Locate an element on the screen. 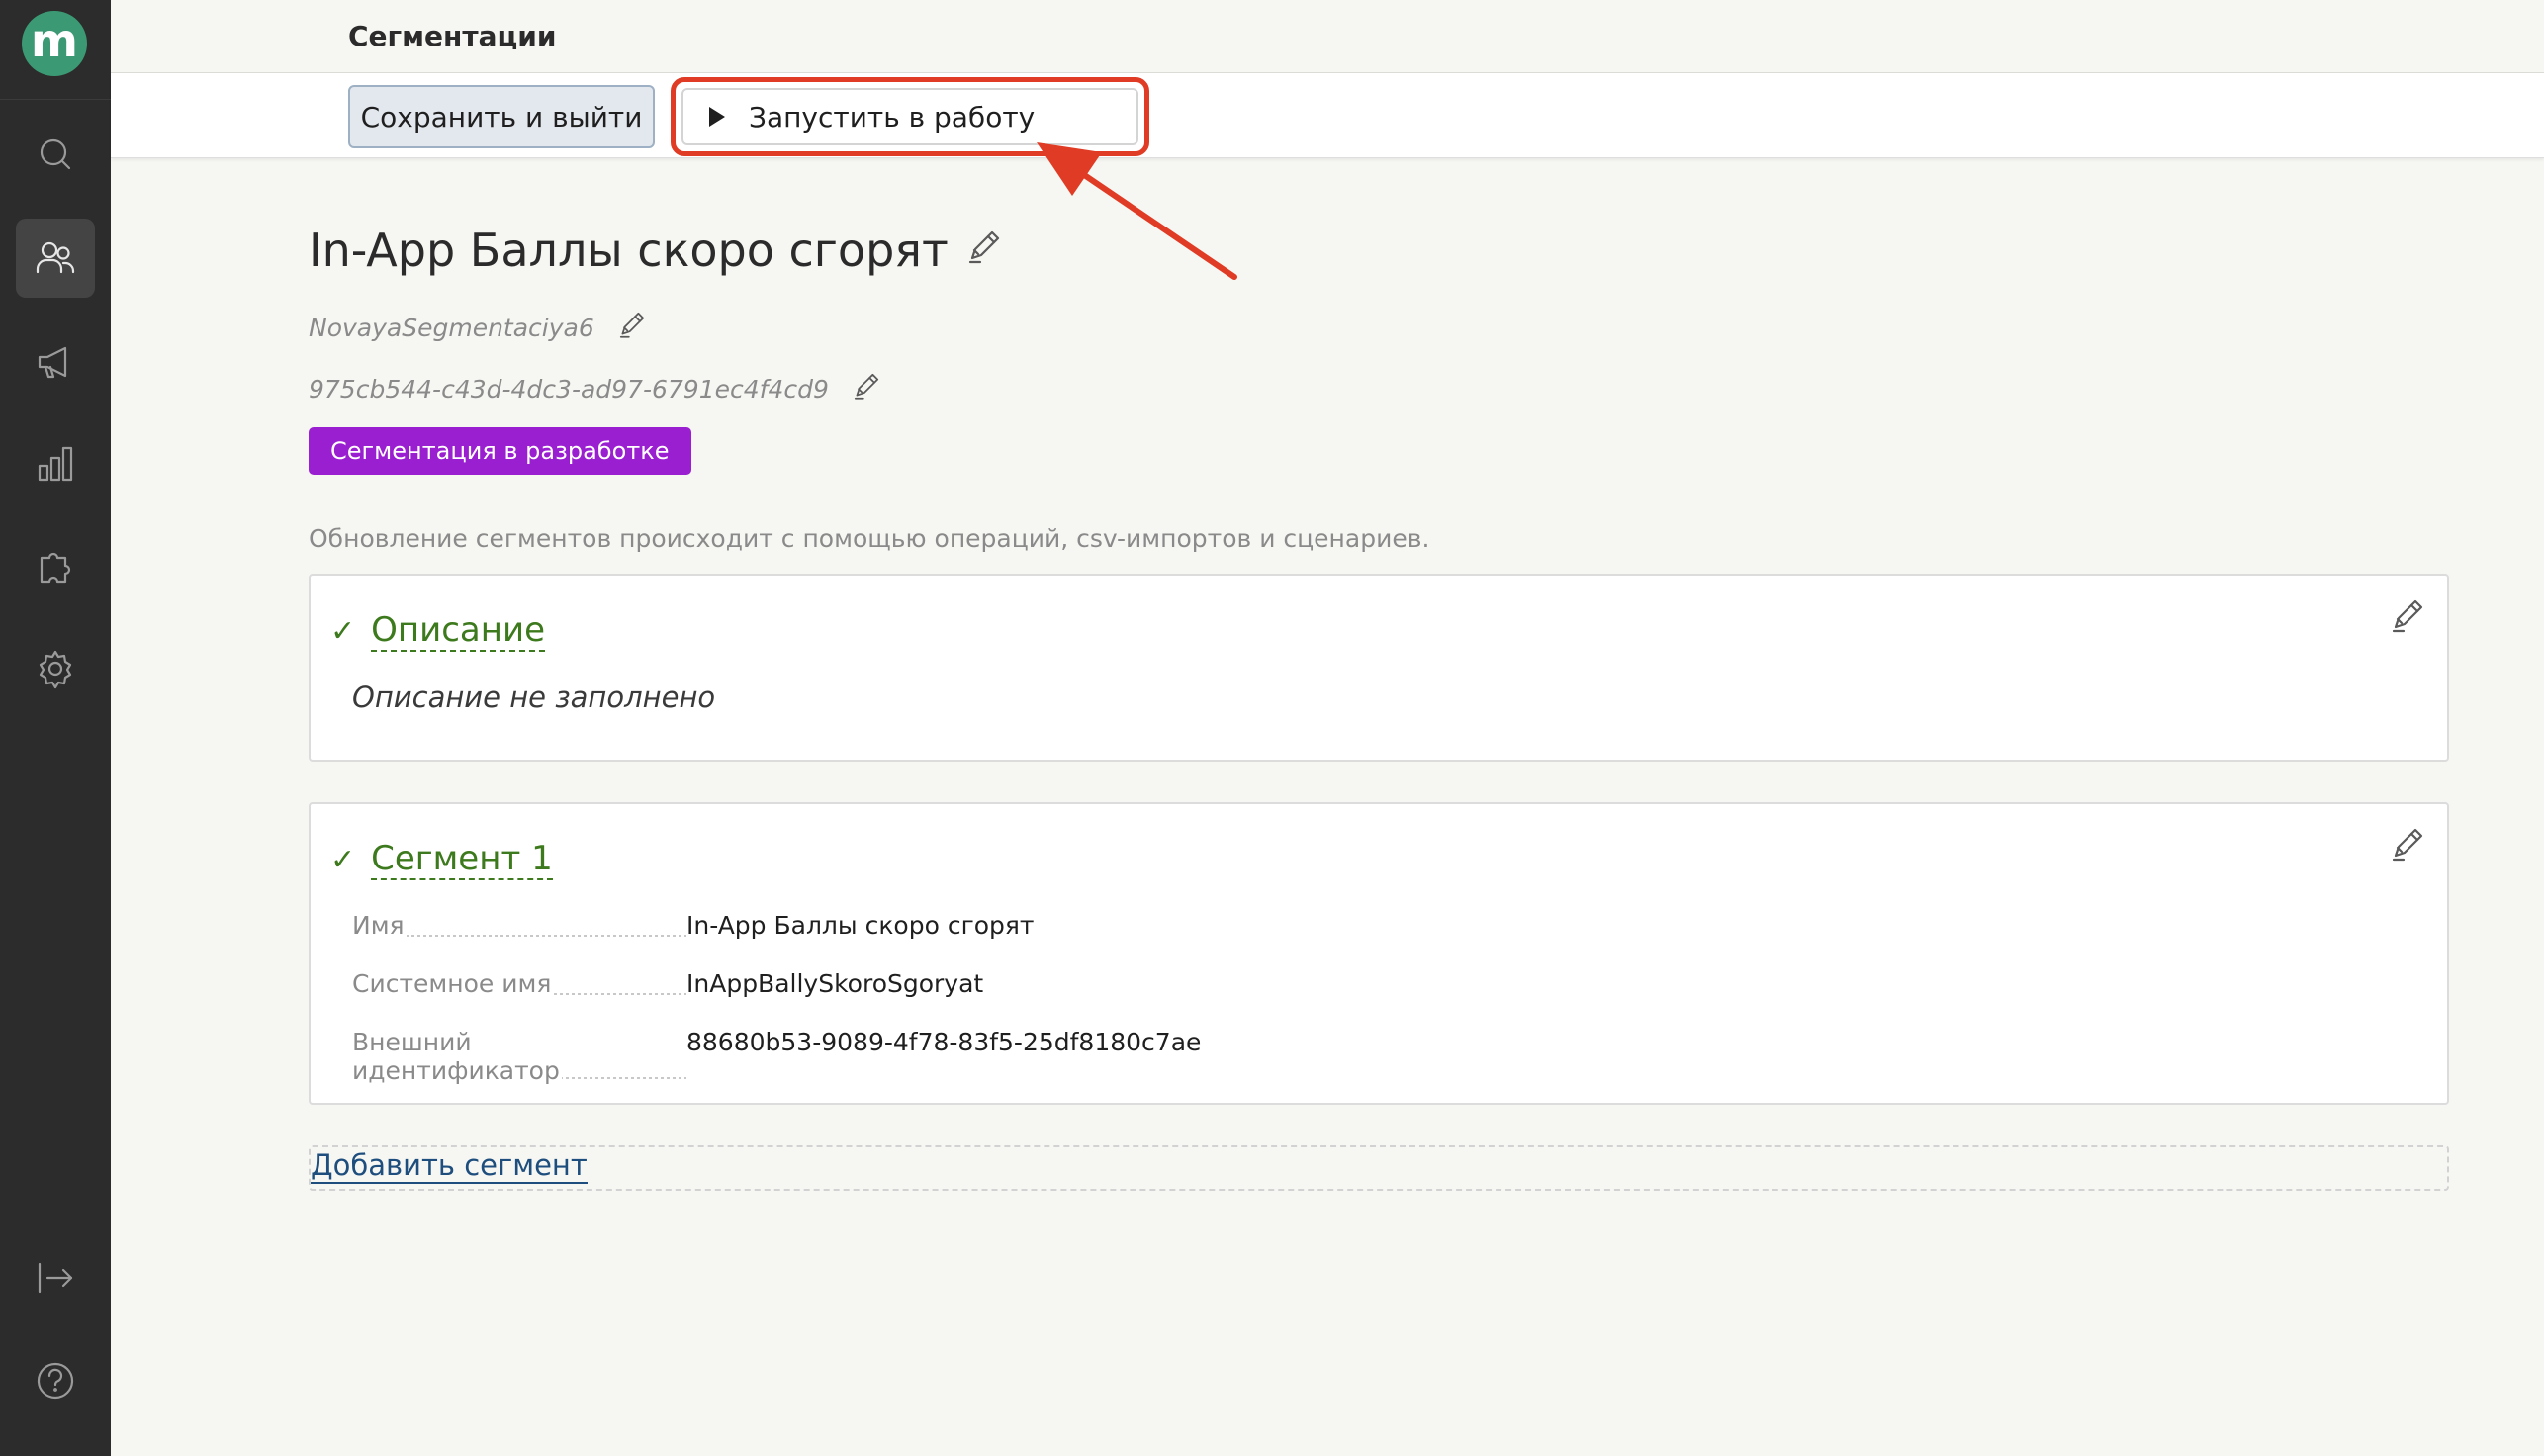  segmentation-system-name: NovayaSegmentaciya6 is located at coordinates (479, 327).